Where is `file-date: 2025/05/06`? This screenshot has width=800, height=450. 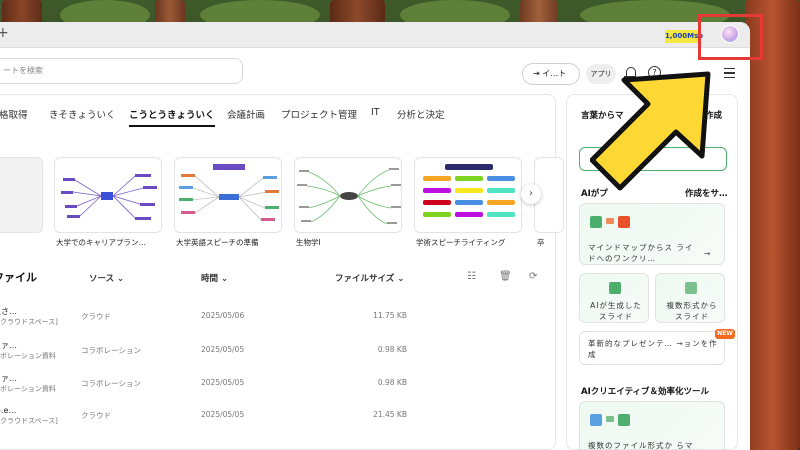
file-date: 2025/05/06 is located at coordinates (223, 315).